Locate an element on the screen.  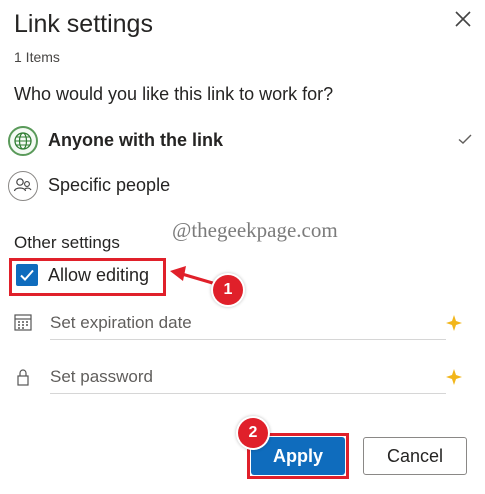
close-icon is located at coordinates (463, 19).